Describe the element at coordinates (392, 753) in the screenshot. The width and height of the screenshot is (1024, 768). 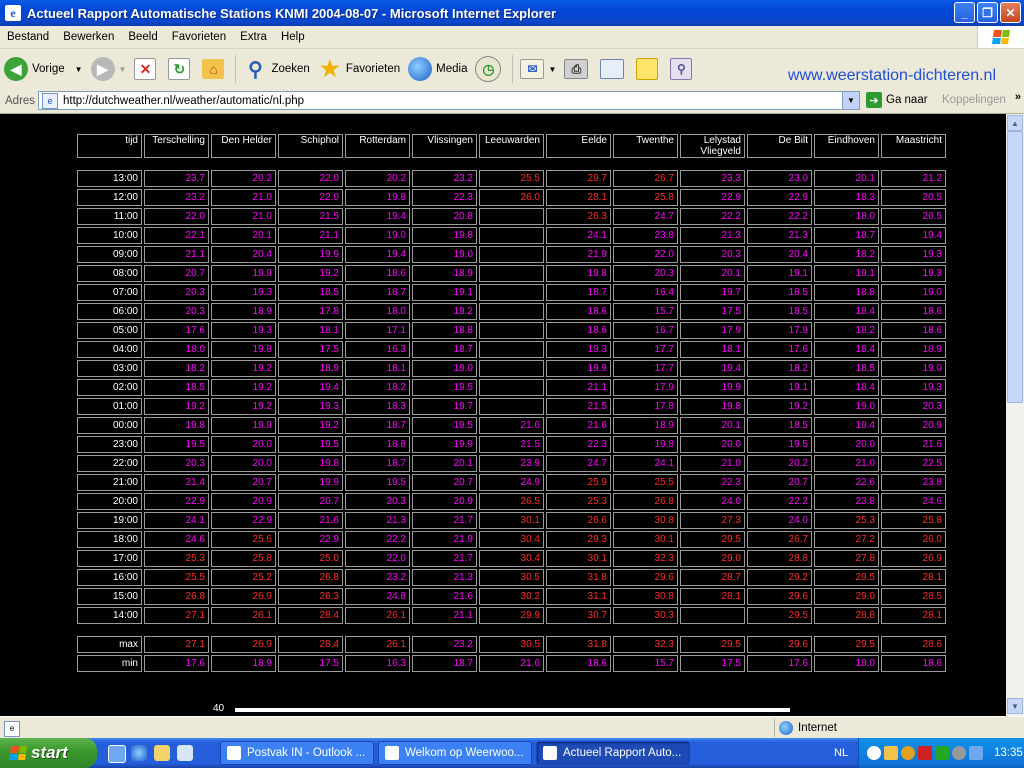
I see `ie-page-icon` at that location.